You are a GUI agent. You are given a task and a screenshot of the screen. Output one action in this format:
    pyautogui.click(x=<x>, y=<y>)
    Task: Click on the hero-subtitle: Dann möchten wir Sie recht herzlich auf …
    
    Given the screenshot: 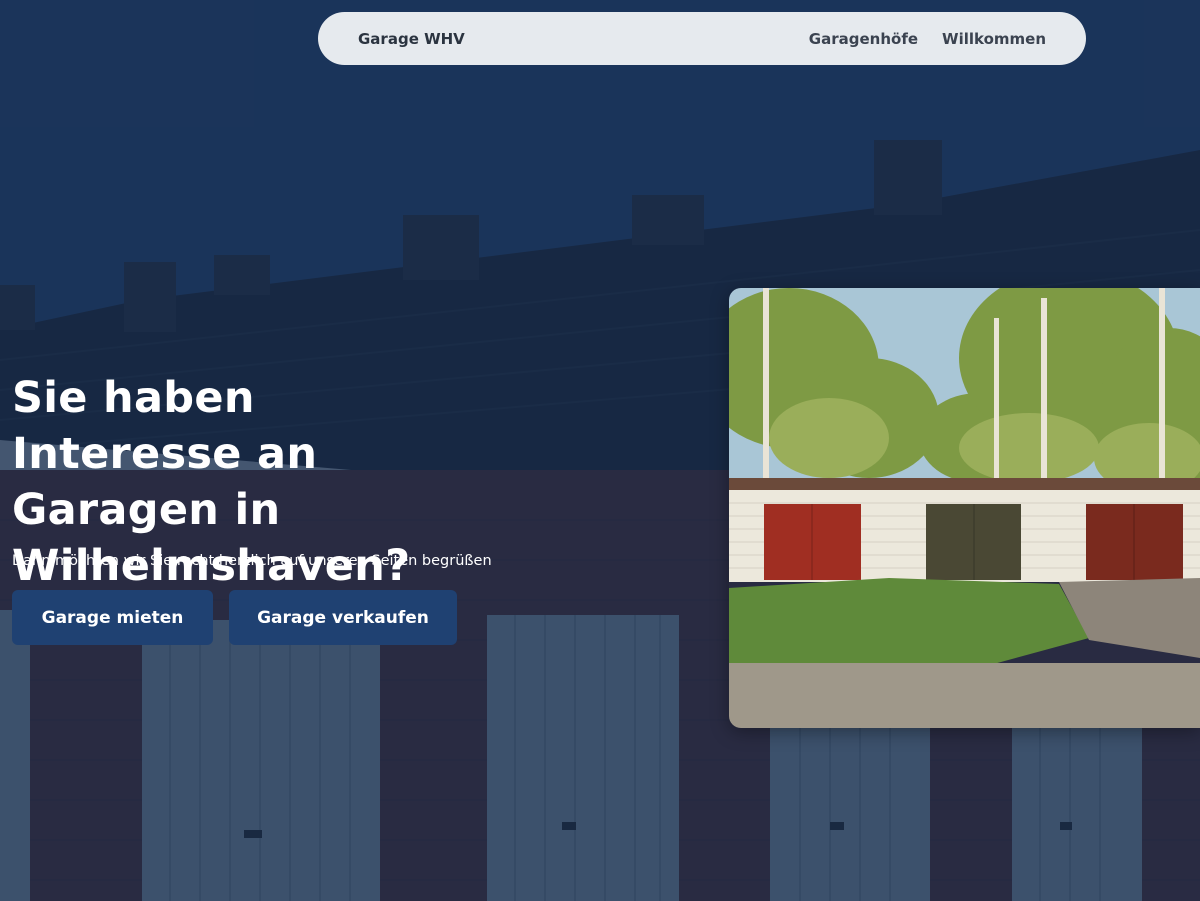 What is the action you would take?
    pyautogui.click(x=252, y=561)
    